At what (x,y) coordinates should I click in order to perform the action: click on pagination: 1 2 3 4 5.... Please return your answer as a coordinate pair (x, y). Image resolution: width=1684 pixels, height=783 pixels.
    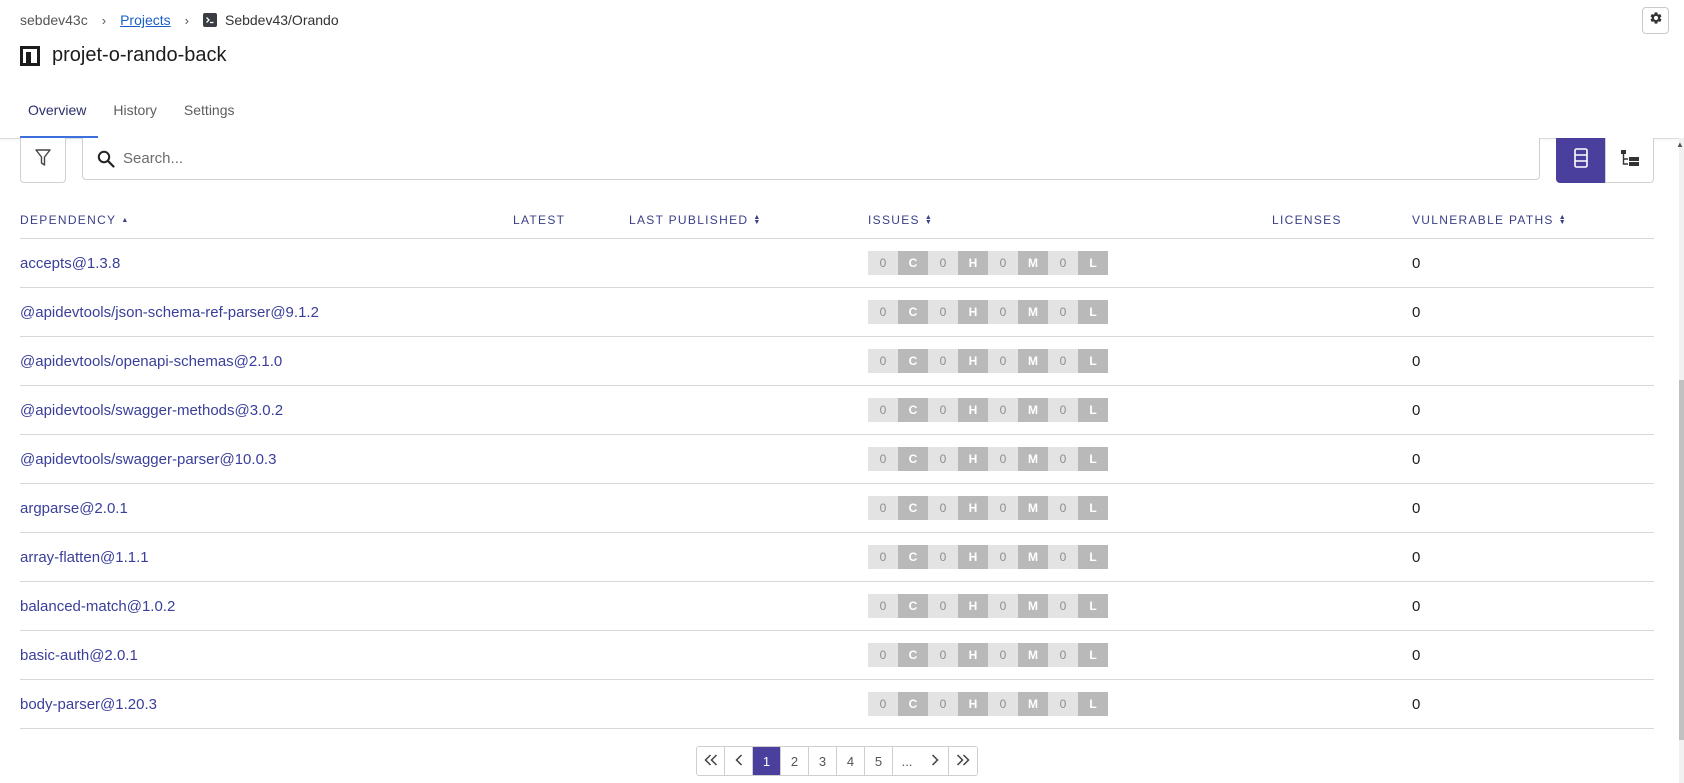
    Looking at the image, I should click on (837, 761).